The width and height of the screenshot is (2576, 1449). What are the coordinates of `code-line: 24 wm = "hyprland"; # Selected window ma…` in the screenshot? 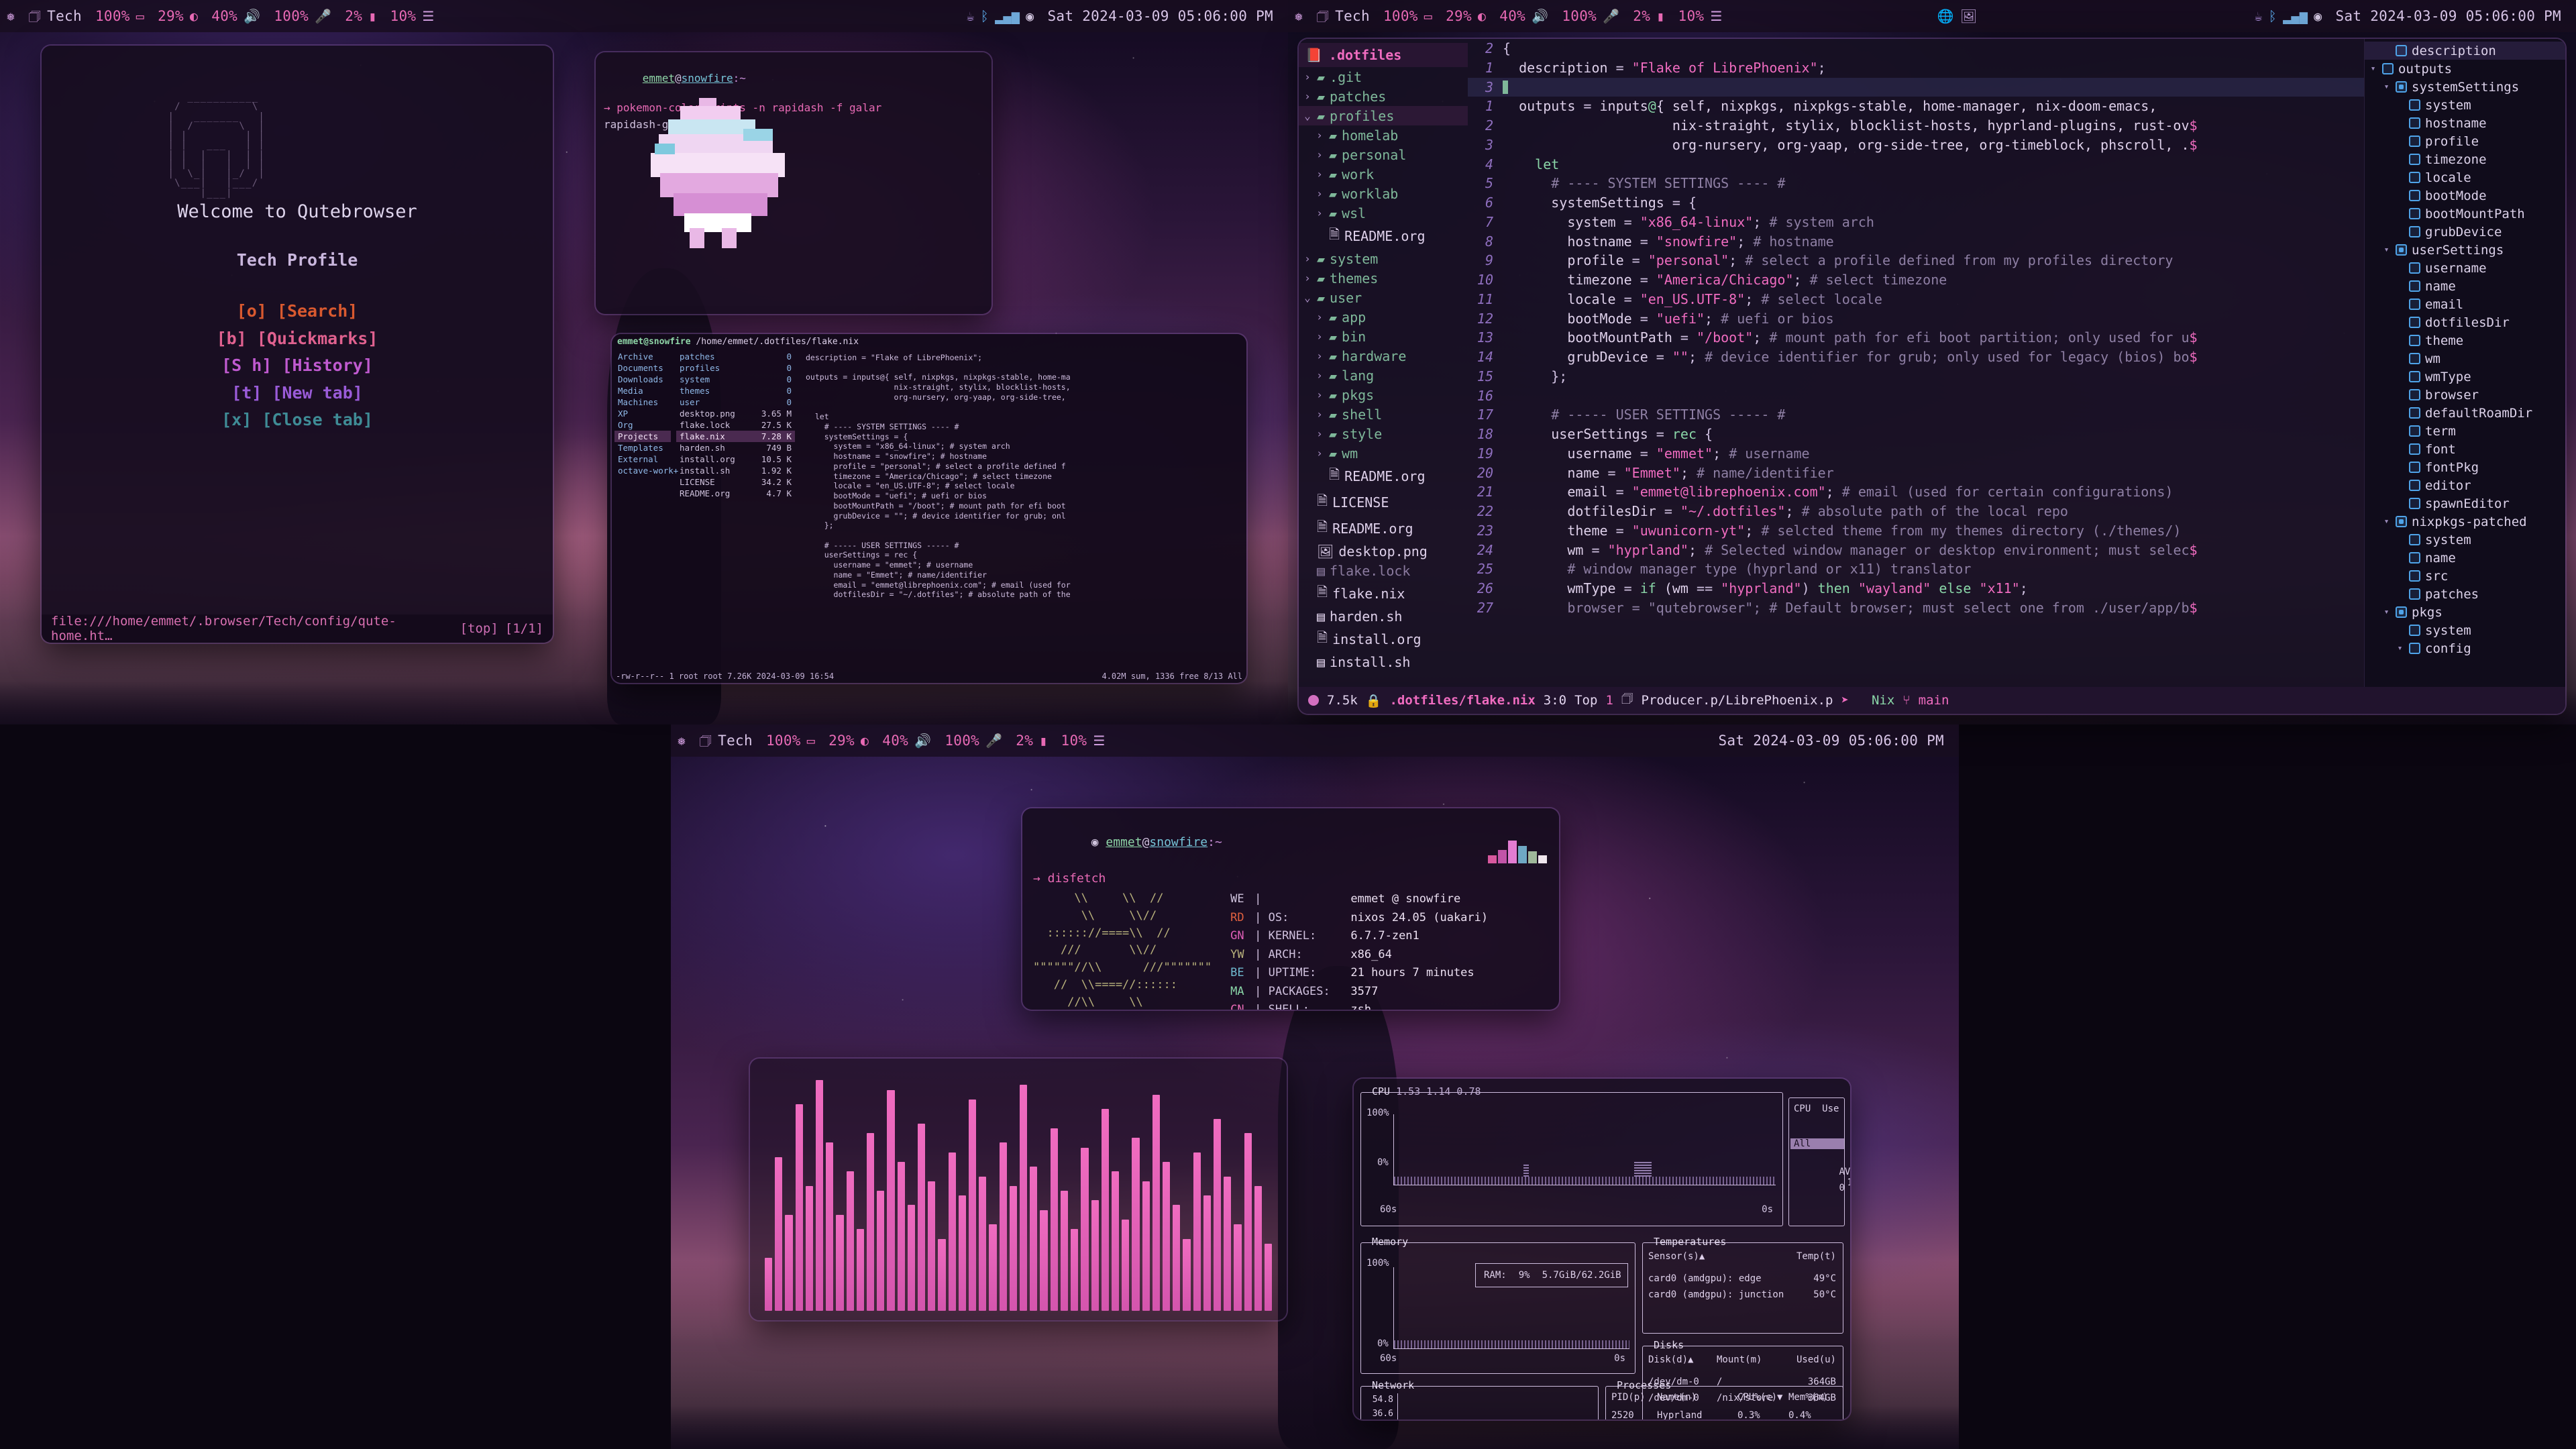 It's located at (1916, 550).